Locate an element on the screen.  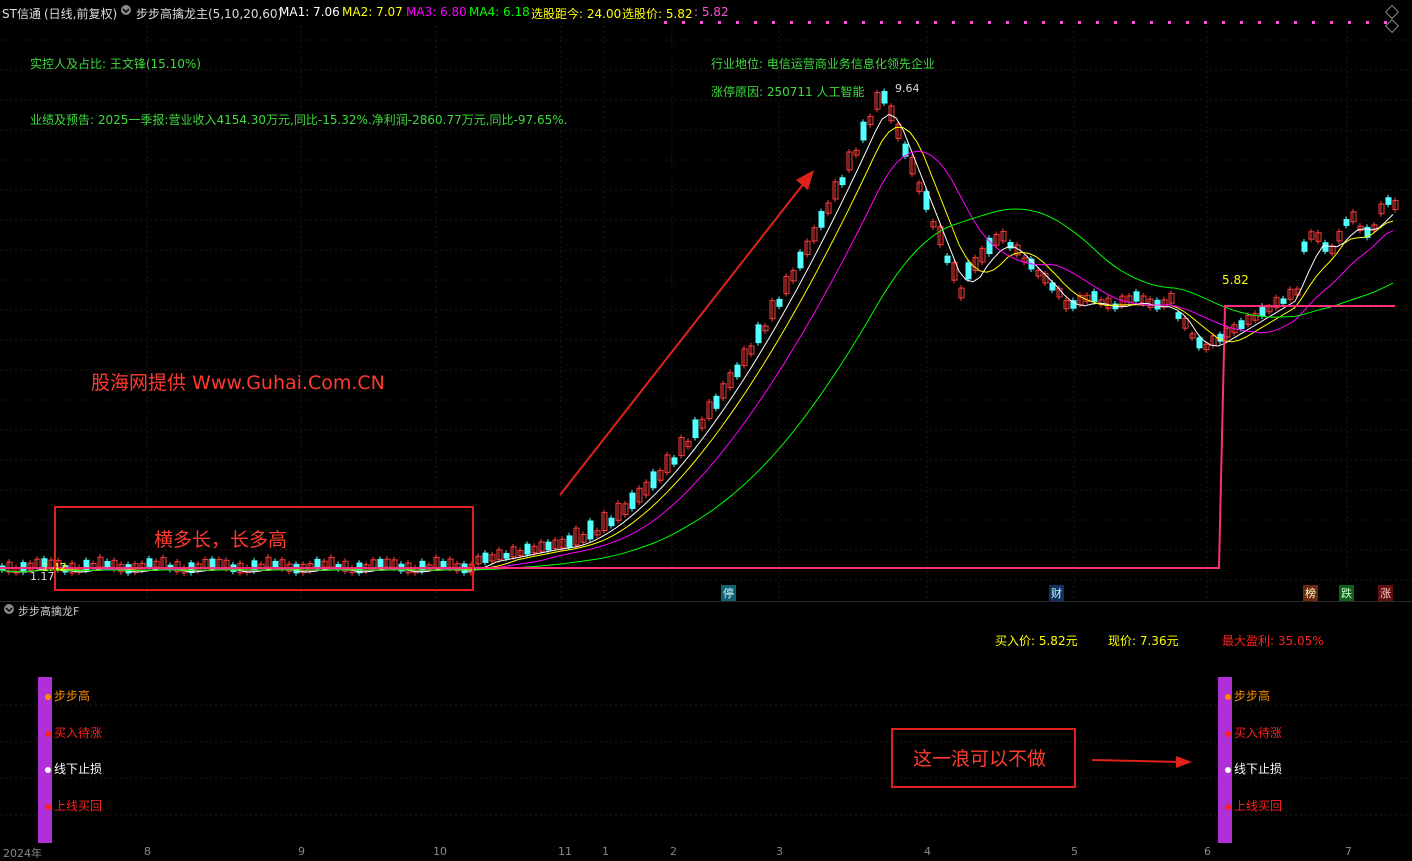
x-tick: 8 is located at coordinates (147, 851).